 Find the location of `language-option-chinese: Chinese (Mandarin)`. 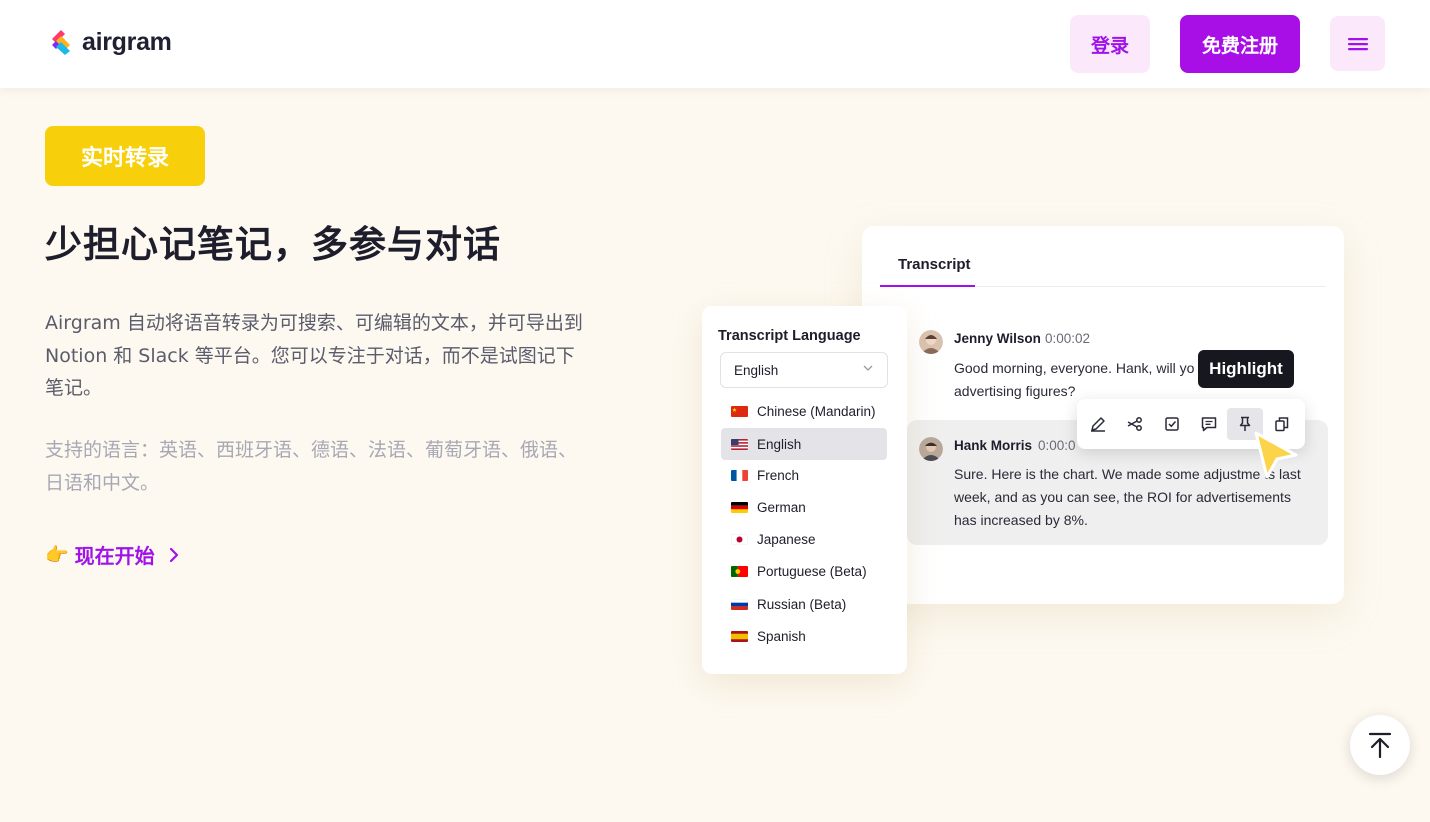

language-option-chinese: Chinese (Mandarin) is located at coordinates (804, 411).